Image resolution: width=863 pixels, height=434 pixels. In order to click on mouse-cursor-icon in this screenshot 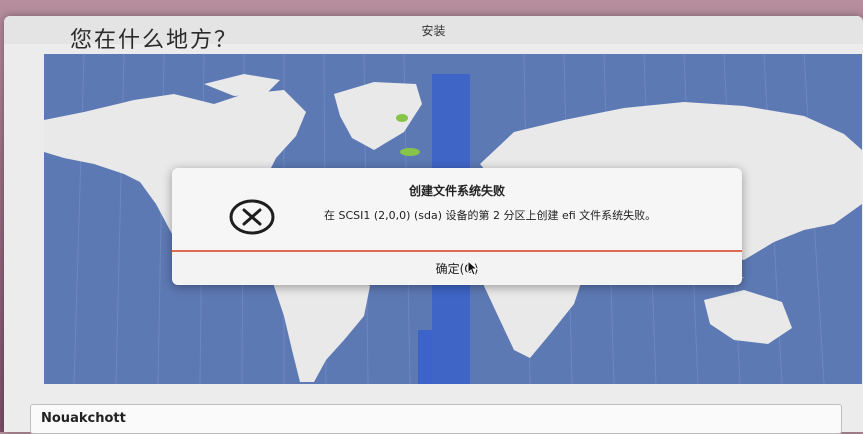, I will do `click(473, 268)`.